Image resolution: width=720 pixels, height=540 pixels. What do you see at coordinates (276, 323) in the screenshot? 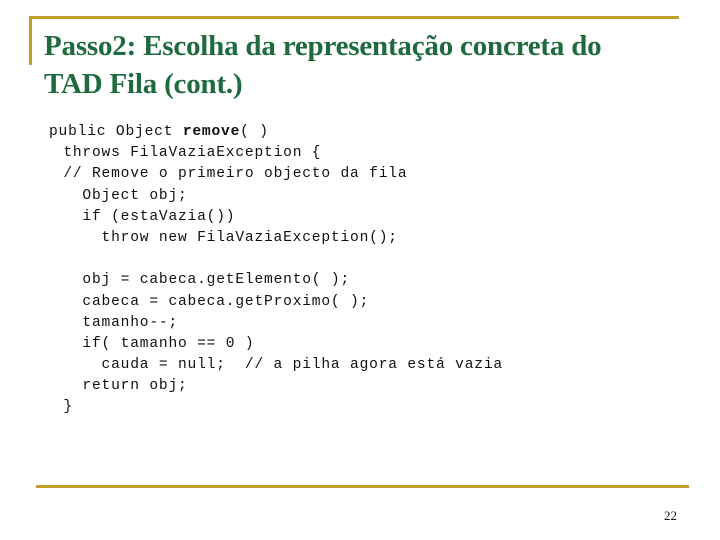
I see `code-line: tamanho--;` at bounding box center [276, 323].